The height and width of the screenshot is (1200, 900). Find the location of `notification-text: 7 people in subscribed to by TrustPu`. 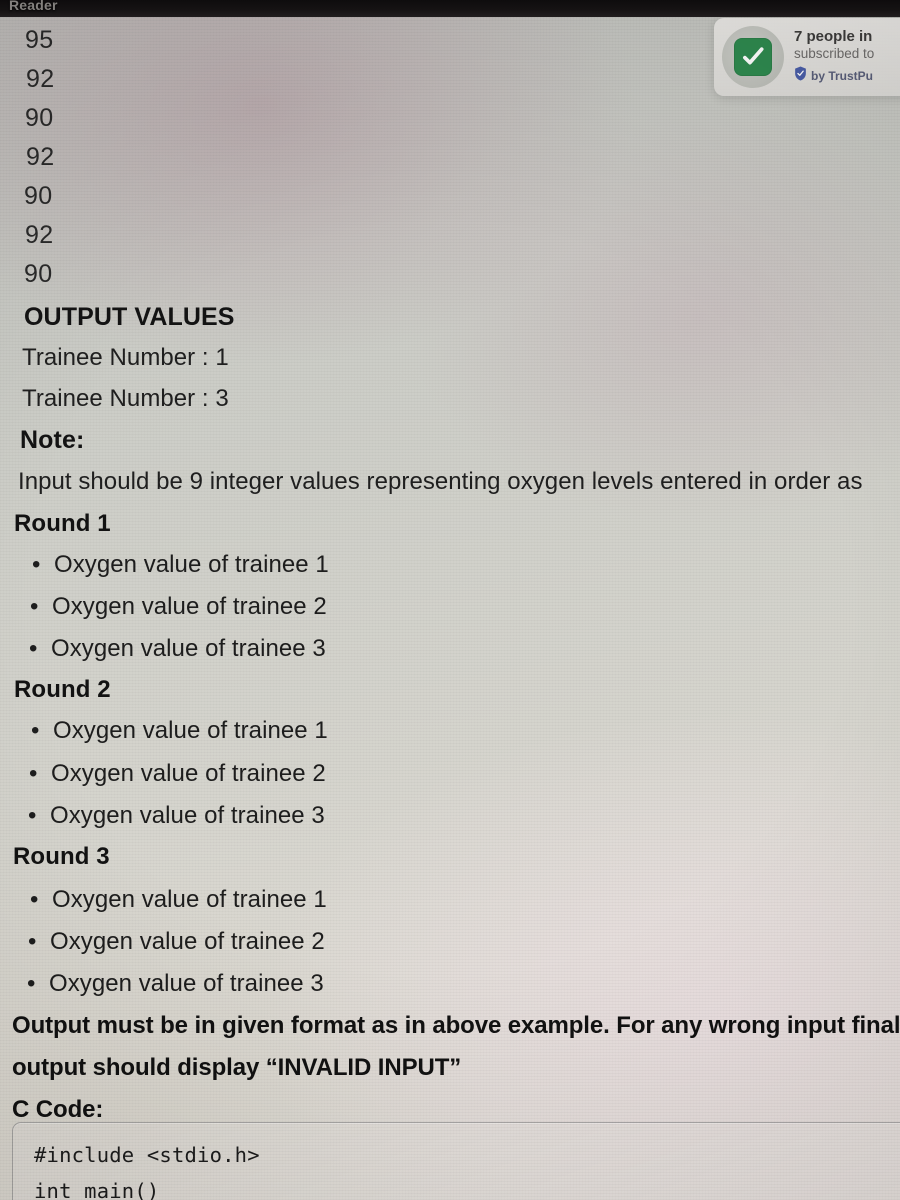

notification-text: 7 people in subscribed to by TrustPu is located at coordinates (847, 57).